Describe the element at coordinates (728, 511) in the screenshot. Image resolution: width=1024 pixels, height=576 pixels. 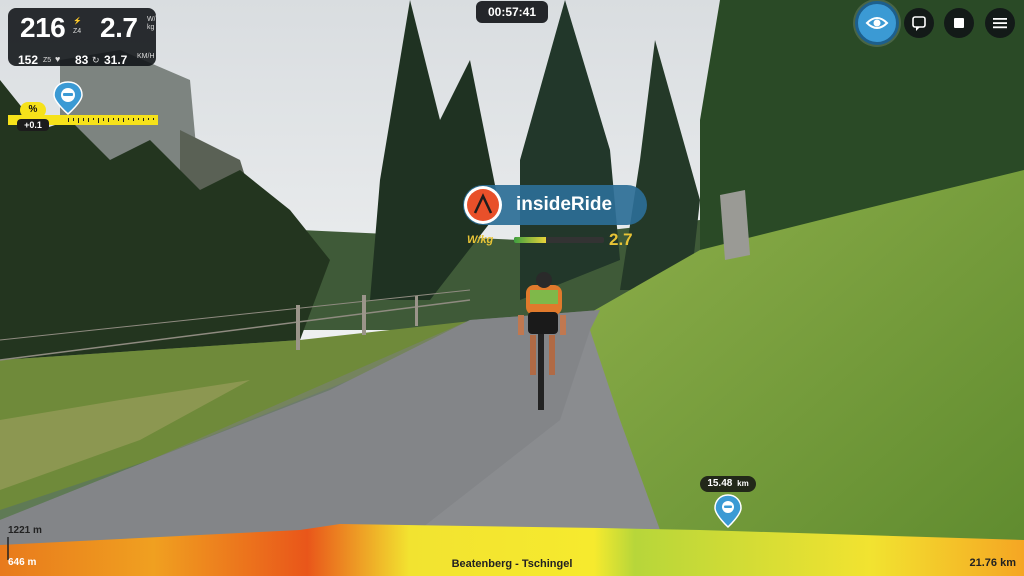
I see `distance-position-marker` at that location.